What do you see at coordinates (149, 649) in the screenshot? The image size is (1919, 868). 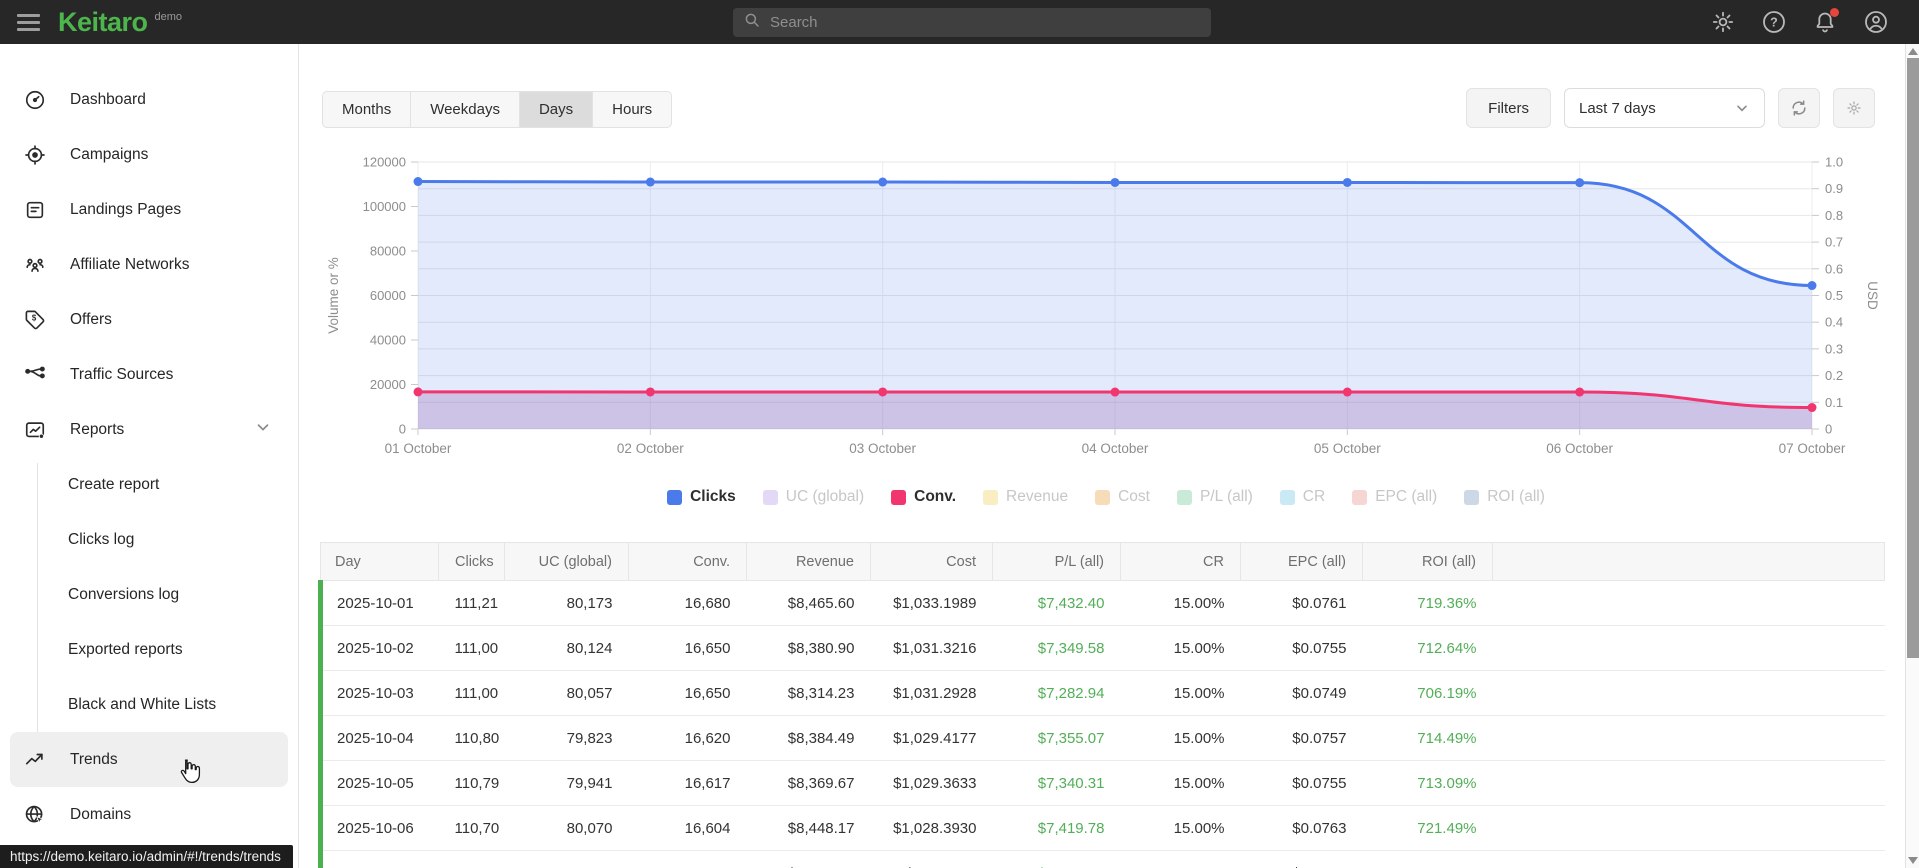 I see `sidebar-item-exported-reports: Exported reports` at bounding box center [149, 649].